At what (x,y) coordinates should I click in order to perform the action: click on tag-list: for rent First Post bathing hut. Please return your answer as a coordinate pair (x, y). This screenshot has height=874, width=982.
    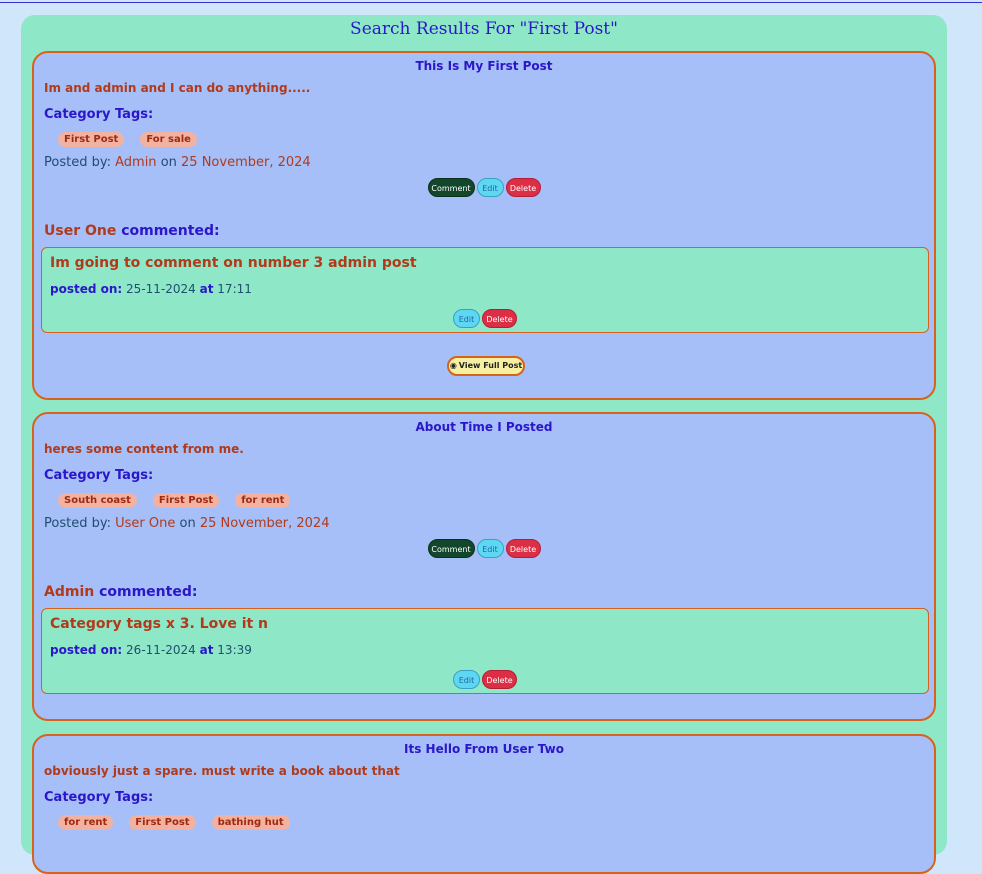
    Looking at the image, I should click on (174, 822).